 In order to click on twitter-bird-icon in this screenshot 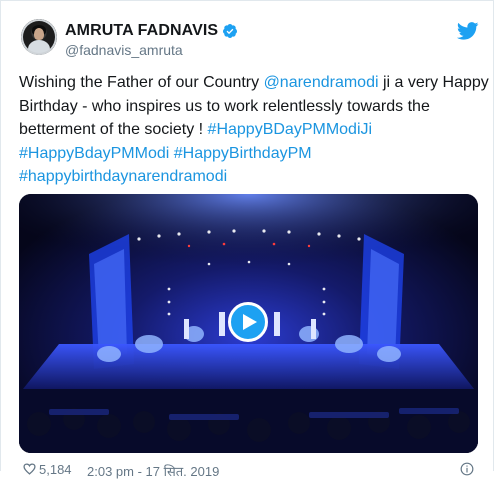, I will do `click(468, 31)`.